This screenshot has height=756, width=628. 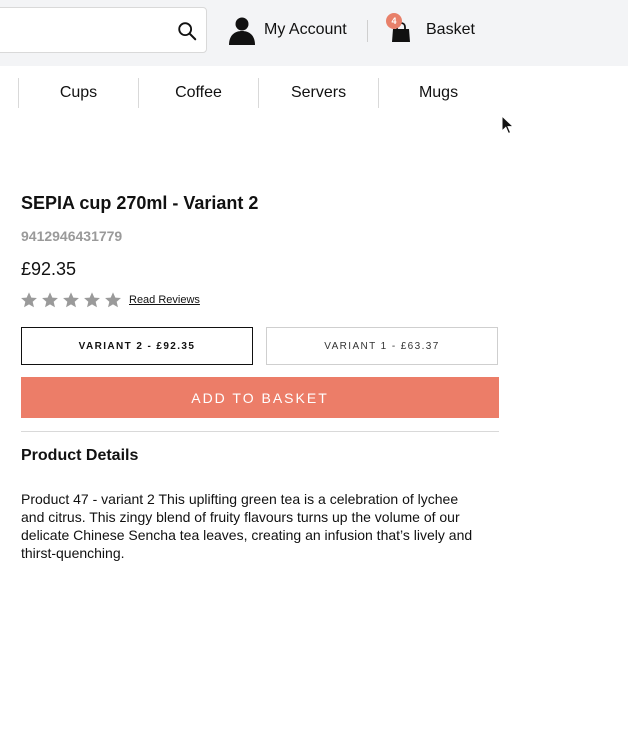 I want to click on user-icon, so click(x=242, y=31).